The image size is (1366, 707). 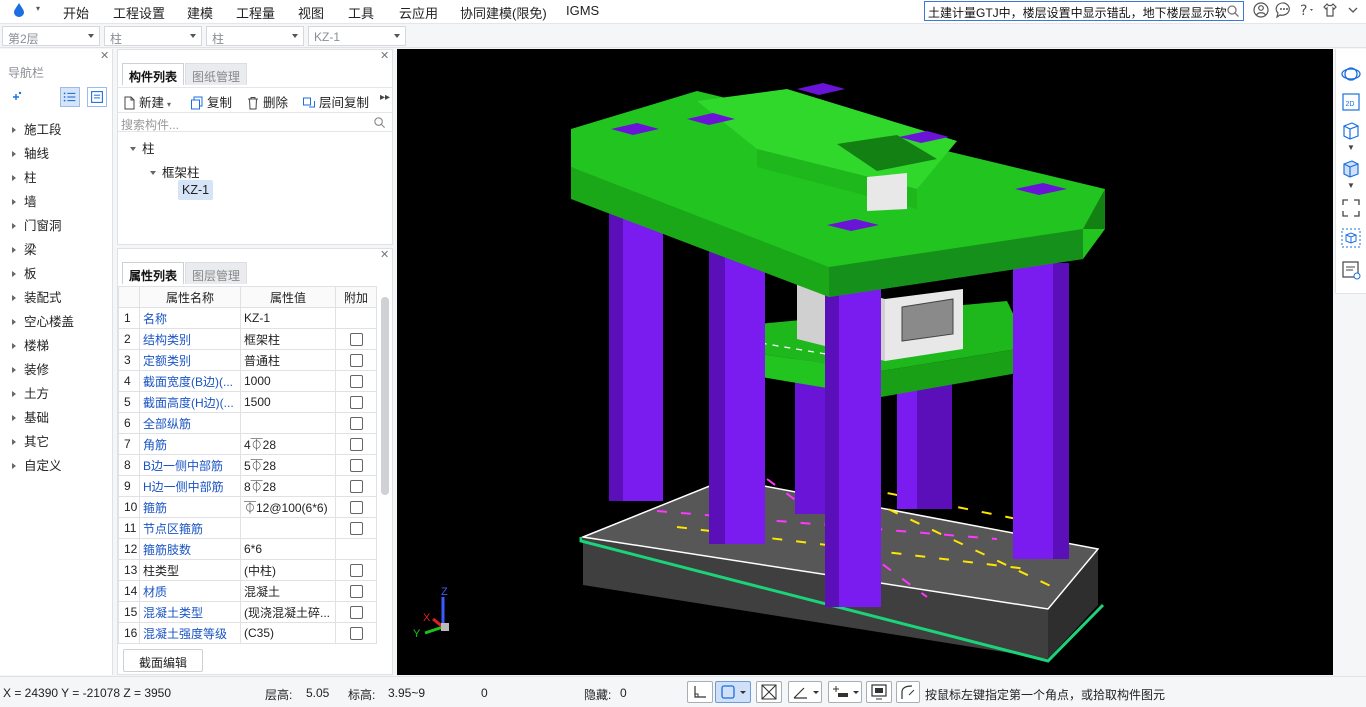 What do you see at coordinates (805, 692) in the screenshot?
I see `snap-angle-button` at bounding box center [805, 692].